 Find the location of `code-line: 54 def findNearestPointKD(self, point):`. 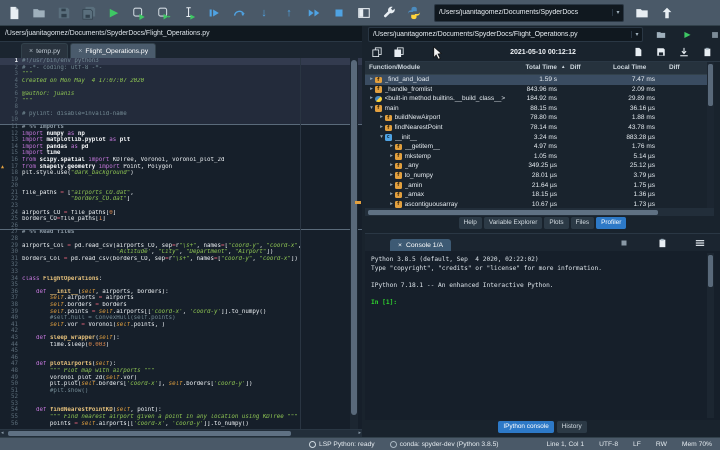

code-line: 54 def findNearestPointKD(self, point): is located at coordinates (181, 410).